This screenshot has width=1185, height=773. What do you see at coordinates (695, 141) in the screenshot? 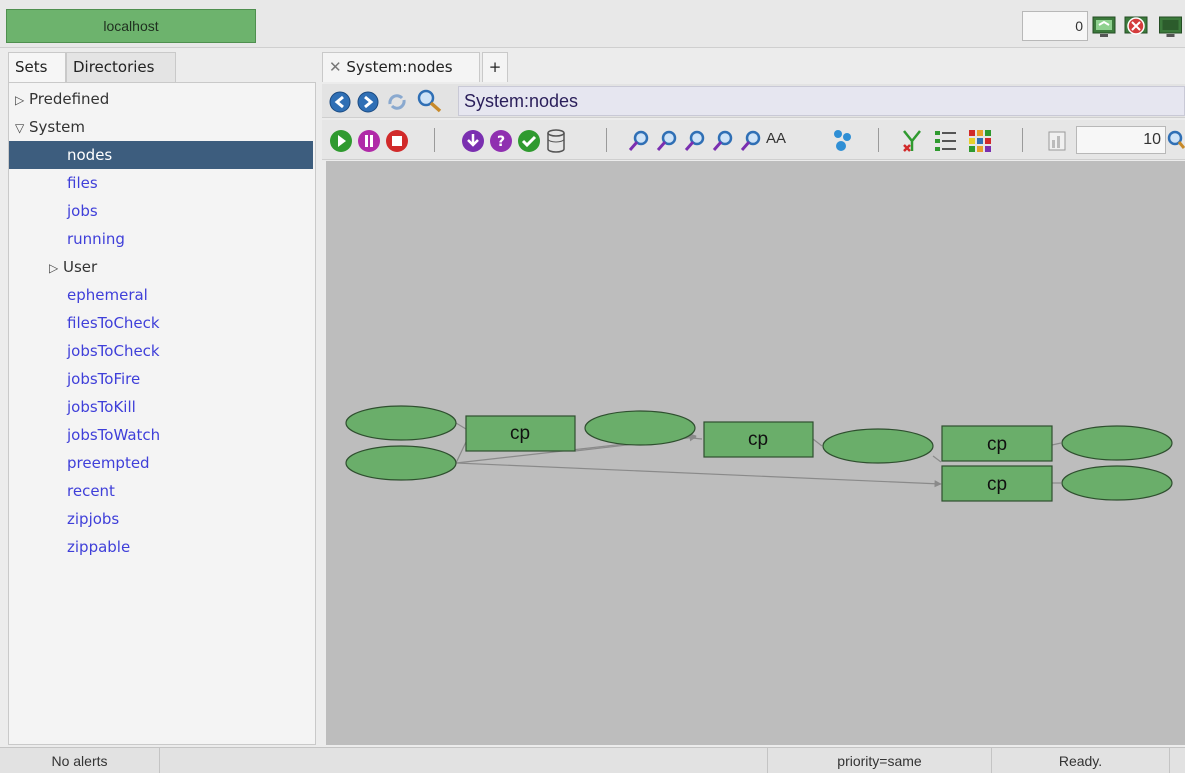
I see `zoom-fit-icon` at bounding box center [695, 141].